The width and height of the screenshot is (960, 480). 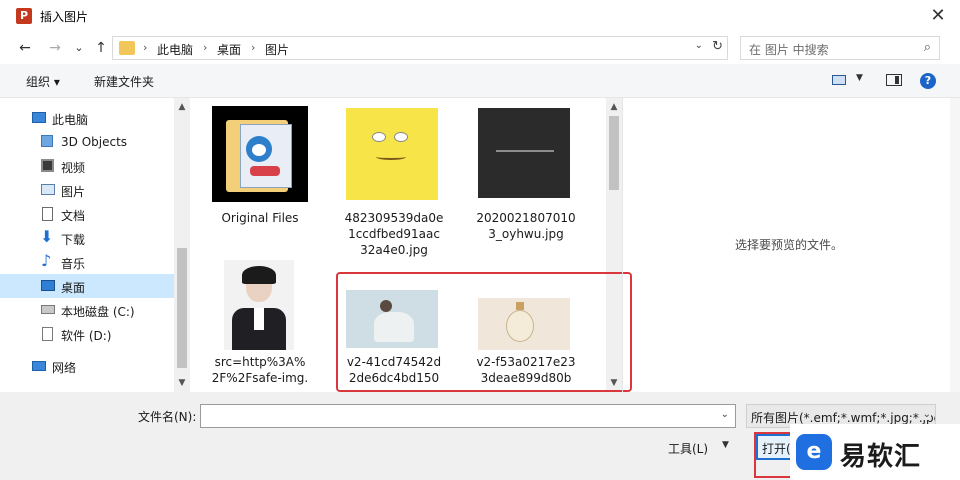 What do you see at coordinates (928, 81) in the screenshot?
I see `help-icon: ?` at bounding box center [928, 81].